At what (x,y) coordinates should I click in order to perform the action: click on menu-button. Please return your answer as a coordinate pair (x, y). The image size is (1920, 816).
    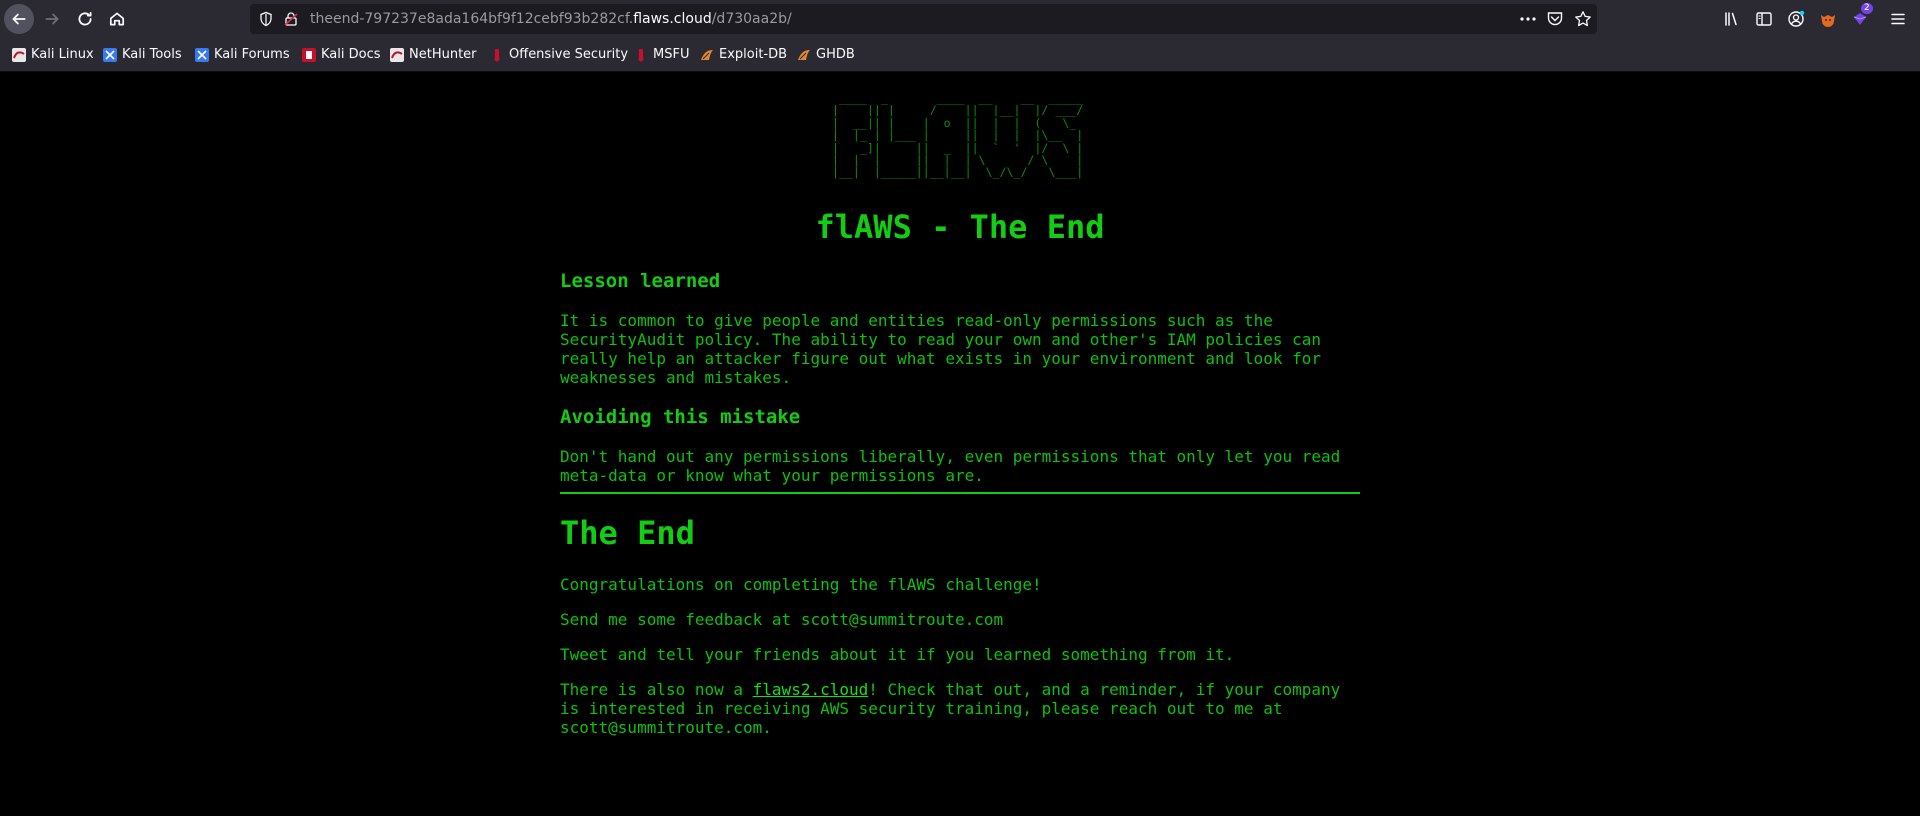
    Looking at the image, I should click on (1898, 19).